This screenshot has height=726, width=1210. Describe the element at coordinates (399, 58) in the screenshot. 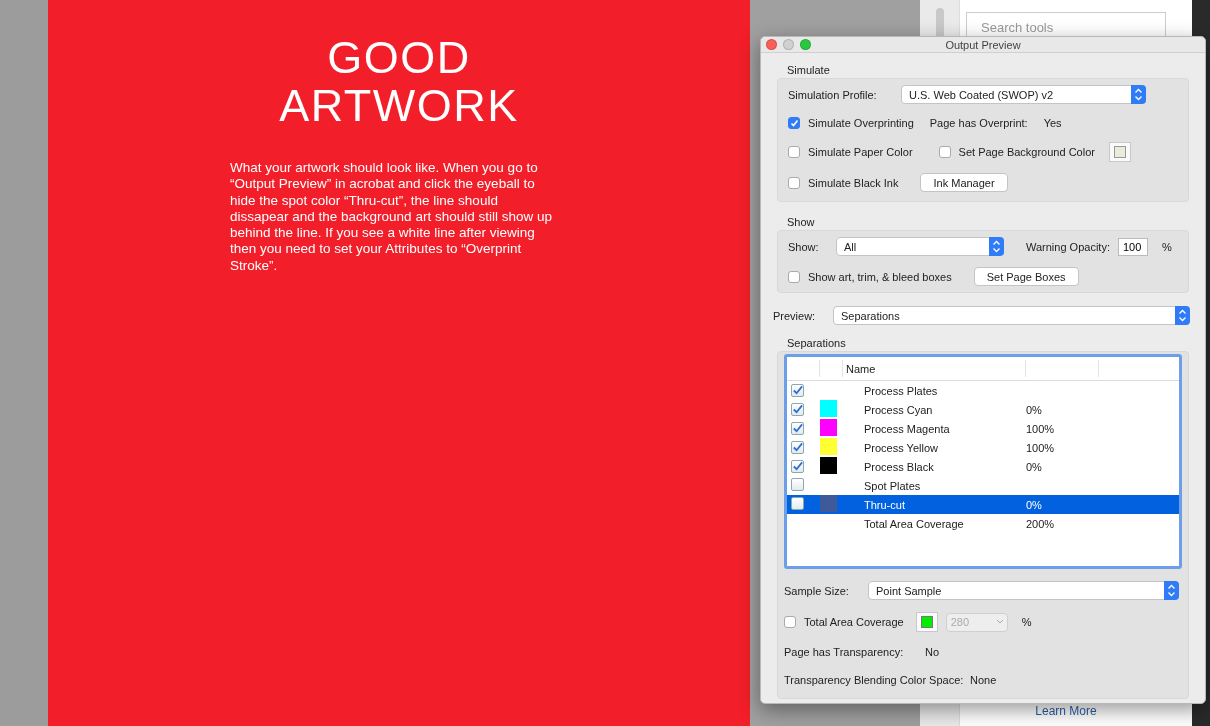

I see `artwork-title: GOOD` at that location.